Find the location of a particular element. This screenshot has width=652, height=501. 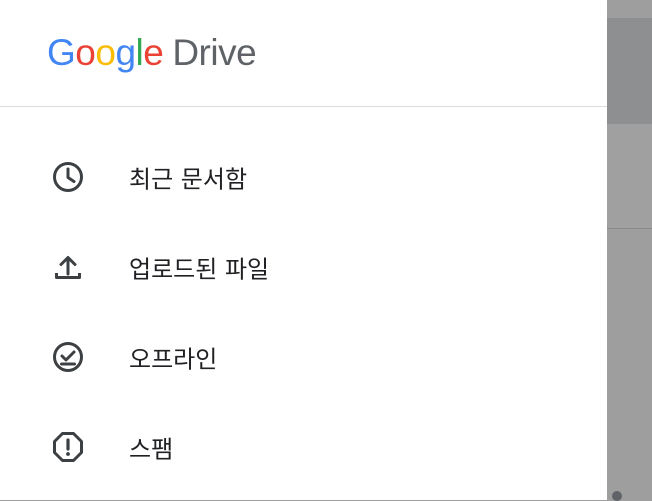

nav-item-label: 스팸 is located at coordinates (151, 449).